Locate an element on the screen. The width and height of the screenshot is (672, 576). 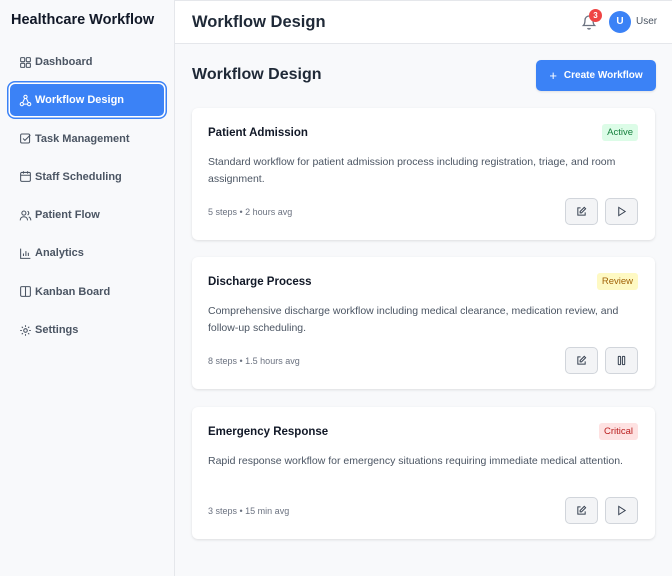
sidebar-item-label: Kanban Board is located at coordinates (73, 291).